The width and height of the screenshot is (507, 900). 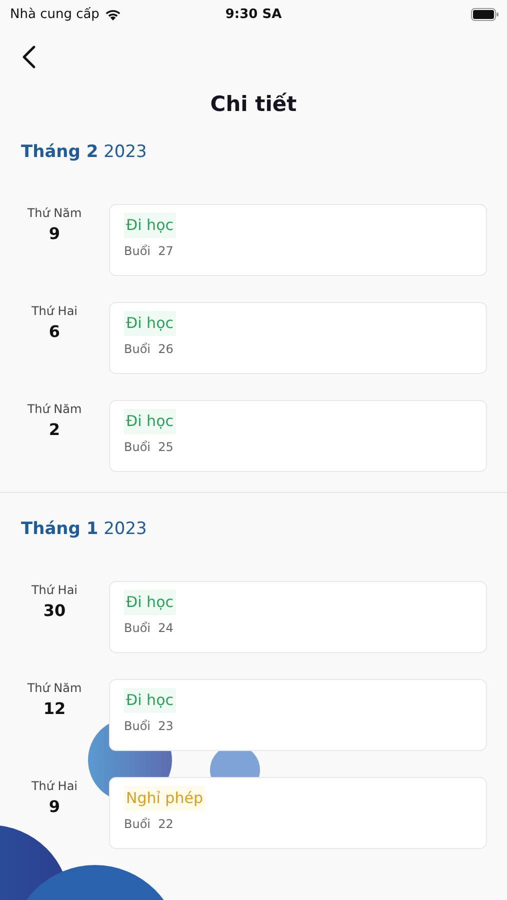 I want to click on carrier-name: Nhà cung cấp, so click(x=55, y=14).